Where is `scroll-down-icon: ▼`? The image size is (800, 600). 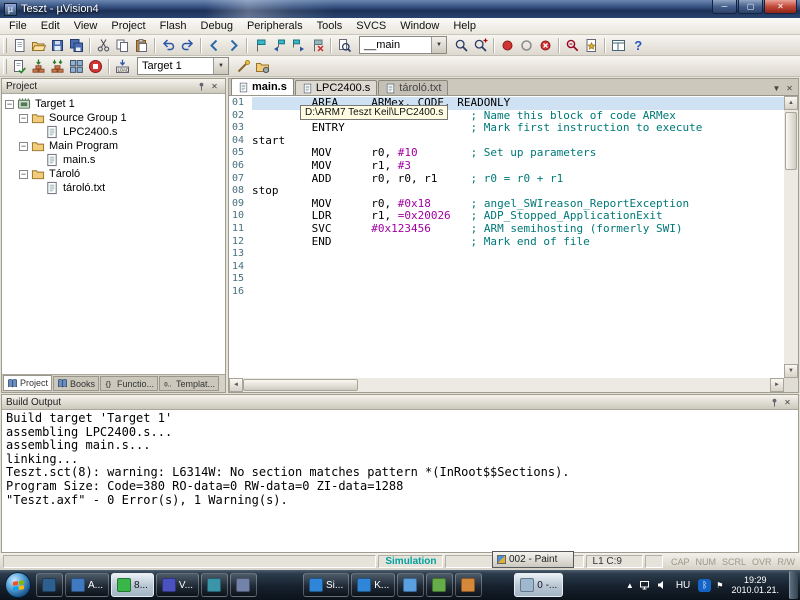 scroll-down-icon: ▼ is located at coordinates (791, 371).